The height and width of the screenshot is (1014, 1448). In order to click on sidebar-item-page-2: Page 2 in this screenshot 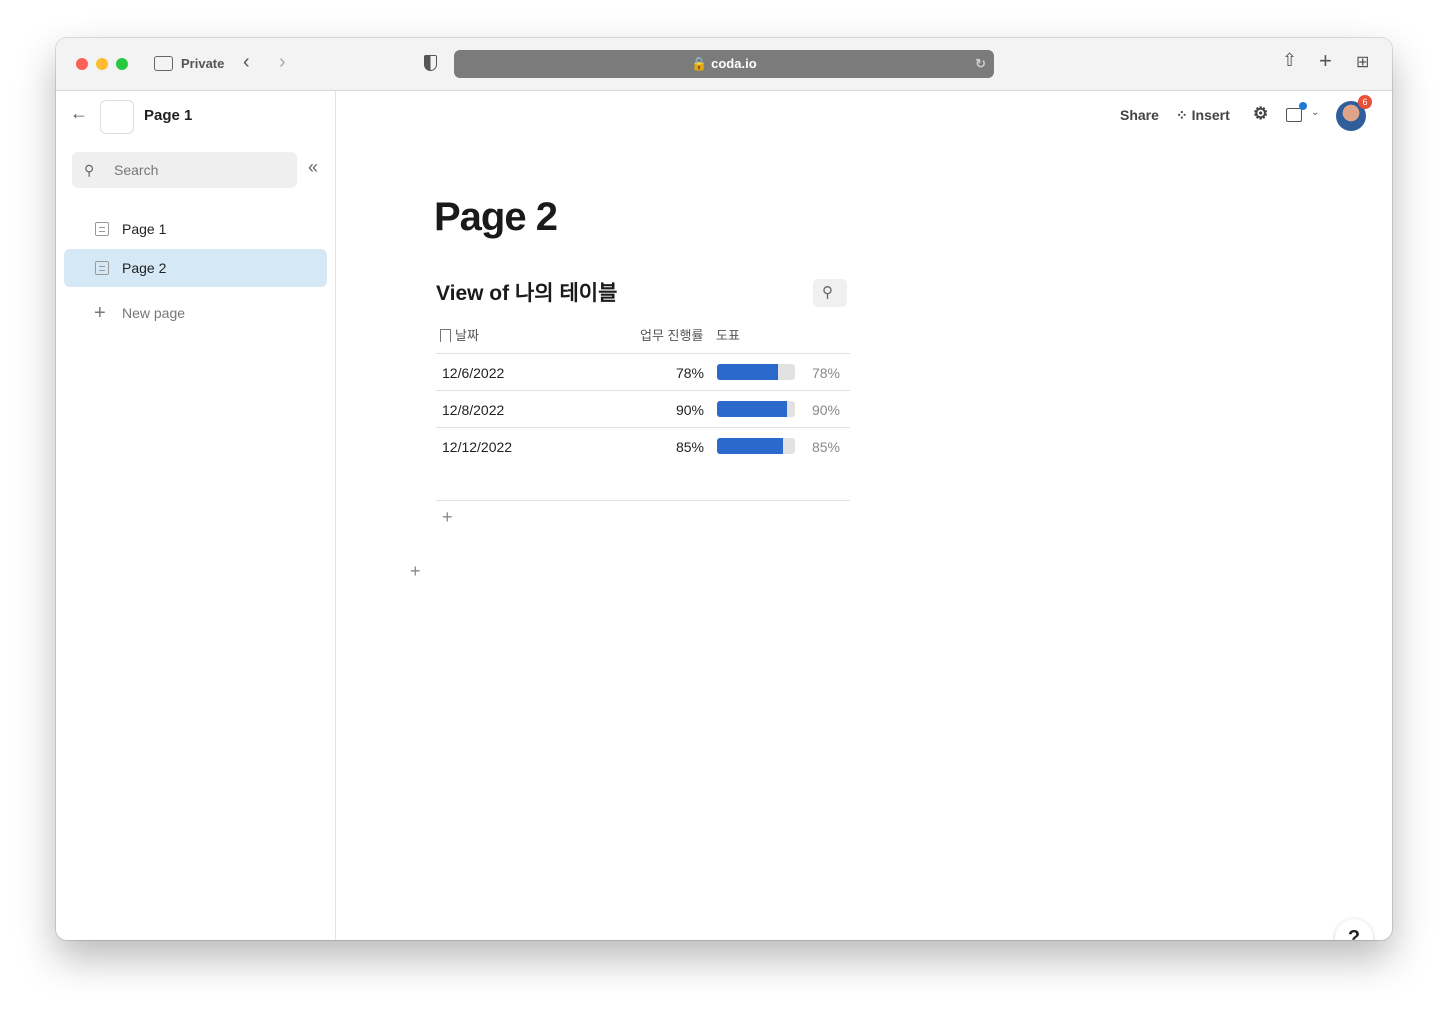, I will do `click(195, 268)`.